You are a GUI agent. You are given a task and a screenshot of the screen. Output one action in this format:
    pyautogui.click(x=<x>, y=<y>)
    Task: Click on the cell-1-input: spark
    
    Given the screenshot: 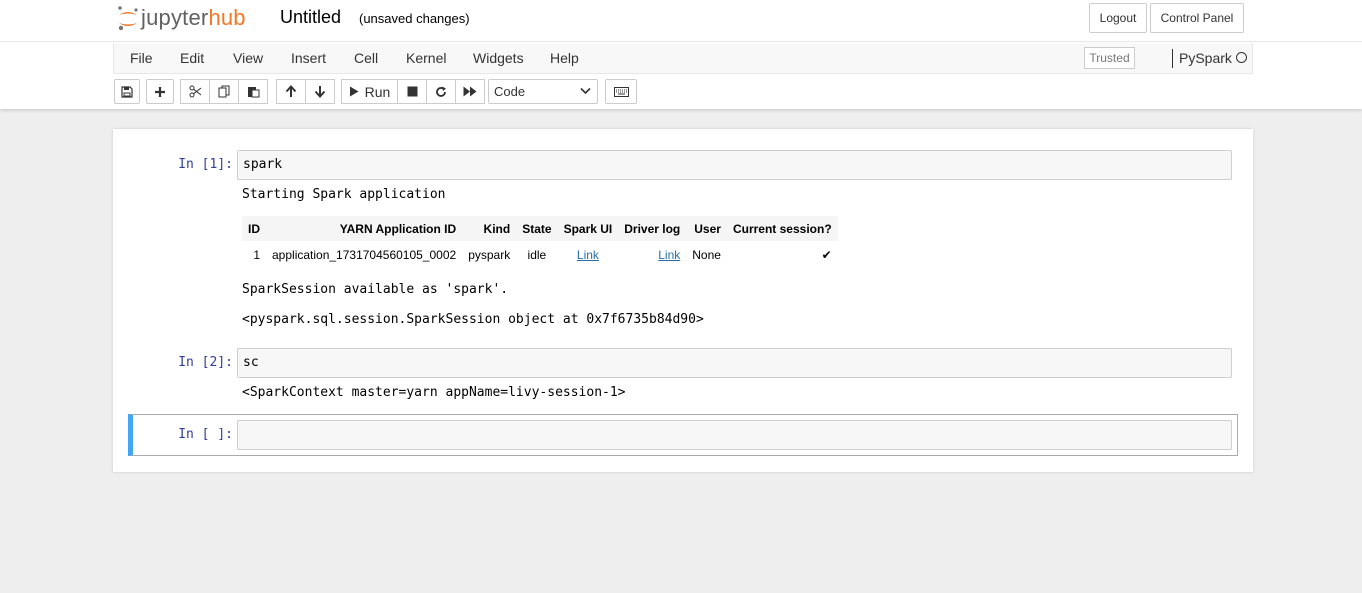 What is the action you would take?
    pyautogui.click(x=734, y=165)
    